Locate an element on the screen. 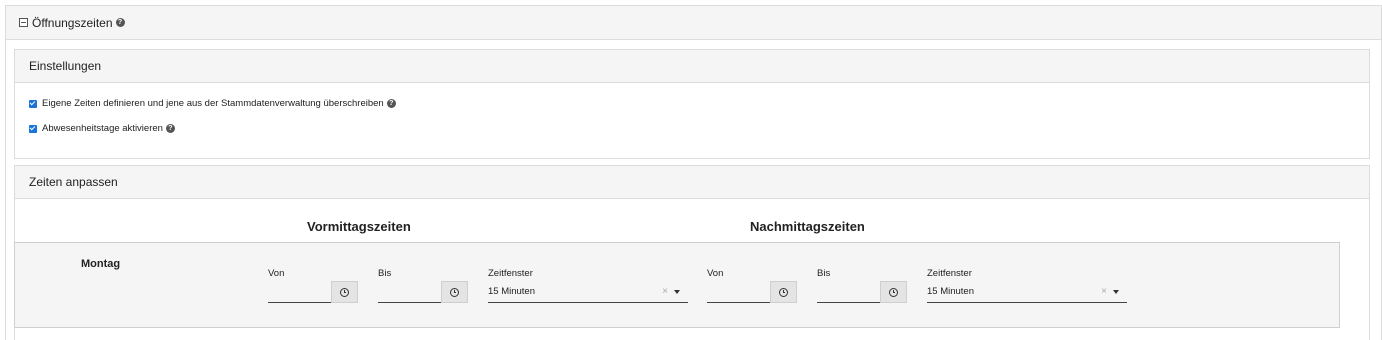  morning-from-label: Von is located at coordinates (276, 273).